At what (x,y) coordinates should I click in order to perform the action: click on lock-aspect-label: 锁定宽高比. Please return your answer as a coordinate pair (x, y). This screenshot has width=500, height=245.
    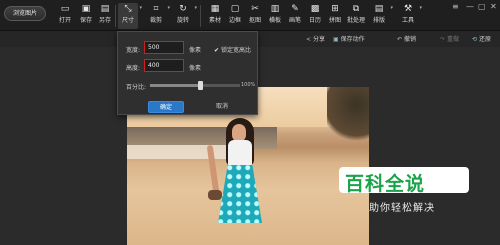
    Looking at the image, I should click on (236, 50).